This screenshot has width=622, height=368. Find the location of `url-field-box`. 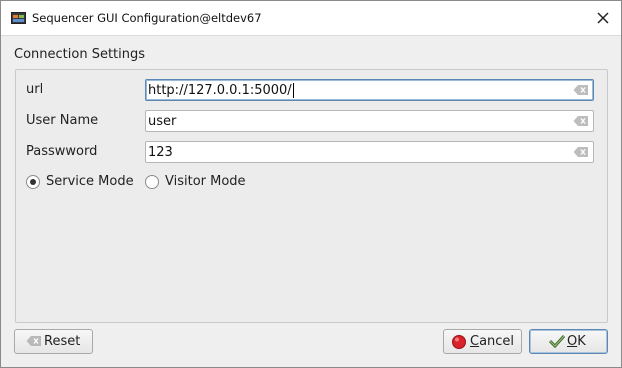

url-field-box is located at coordinates (369, 90).